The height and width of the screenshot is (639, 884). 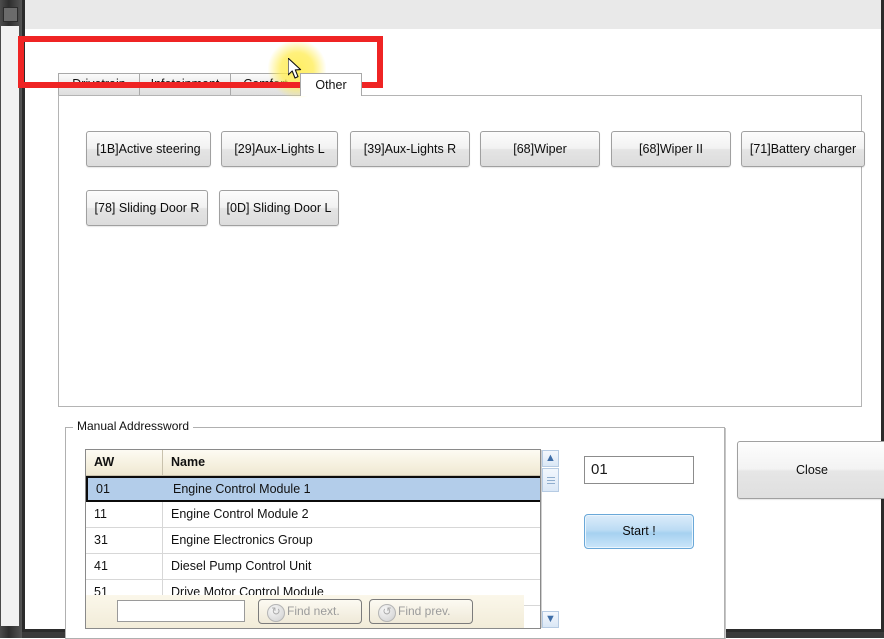 I want to click on chevron-up-icon: ▲, so click(x=550, y=458).